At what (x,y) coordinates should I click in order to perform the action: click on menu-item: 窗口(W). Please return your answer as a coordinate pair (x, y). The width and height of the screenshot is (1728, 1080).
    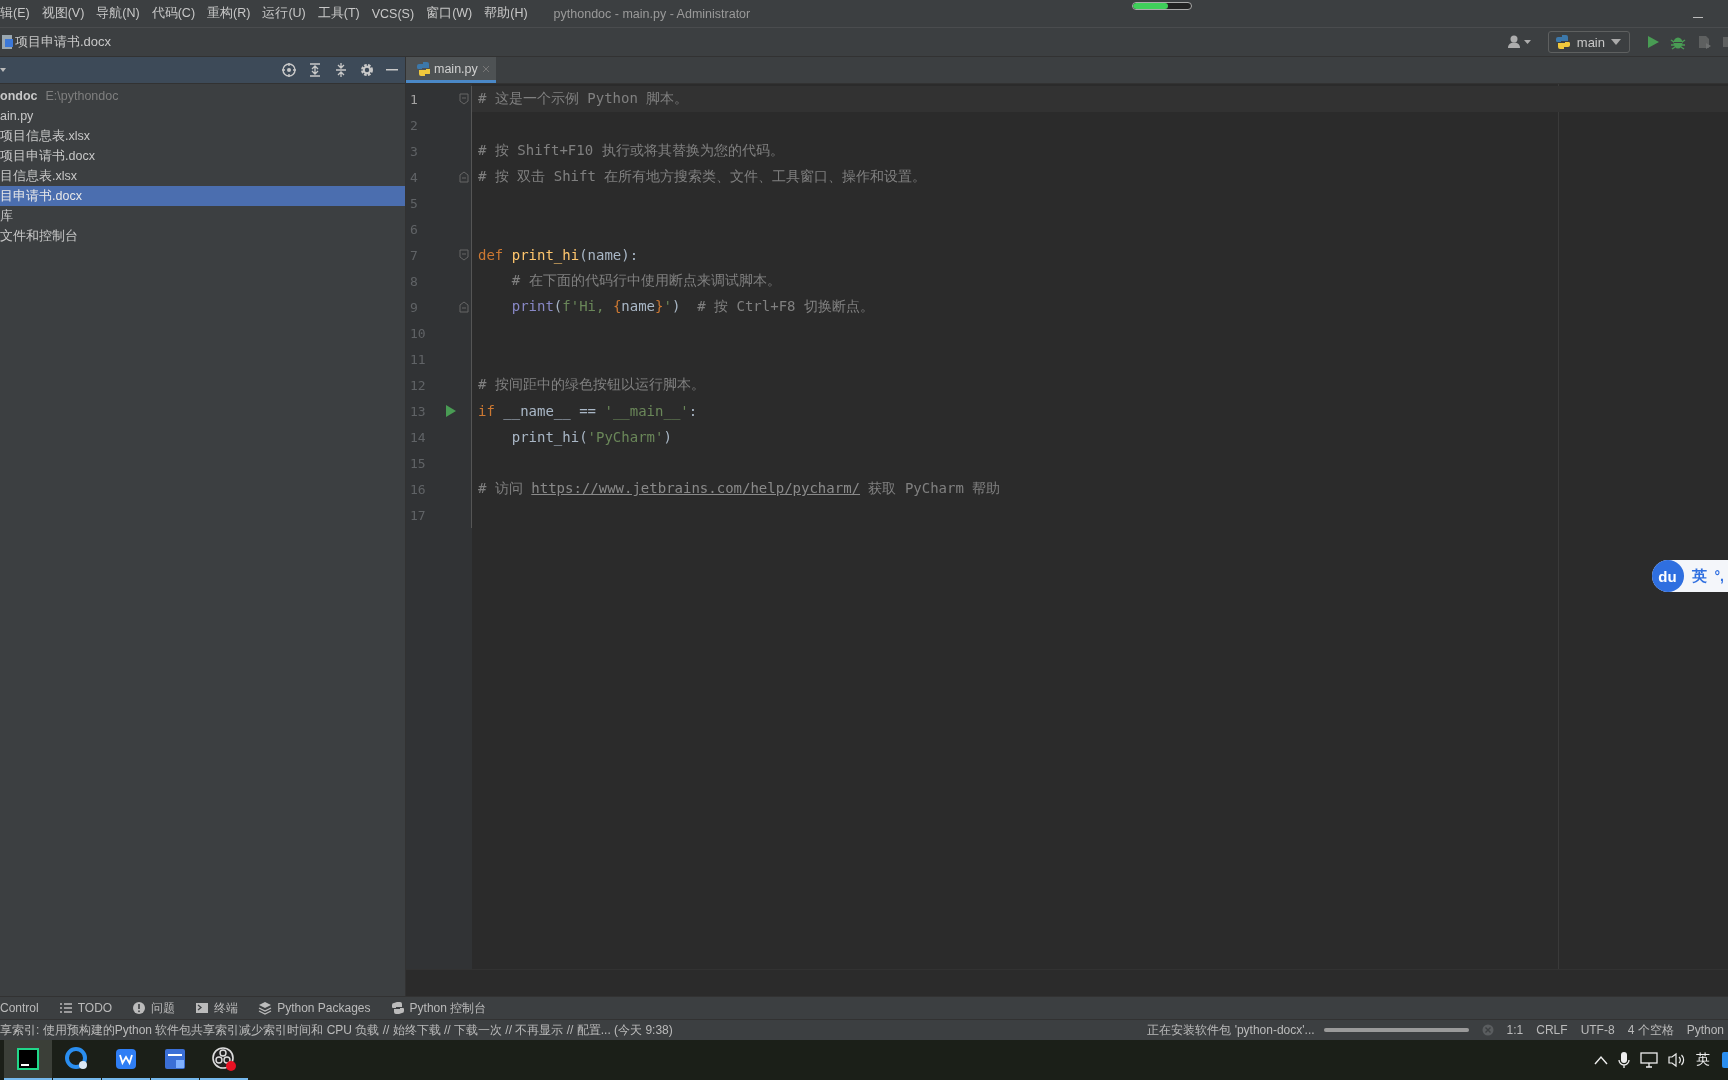
    Looking at the image, I should click on (449, 13).